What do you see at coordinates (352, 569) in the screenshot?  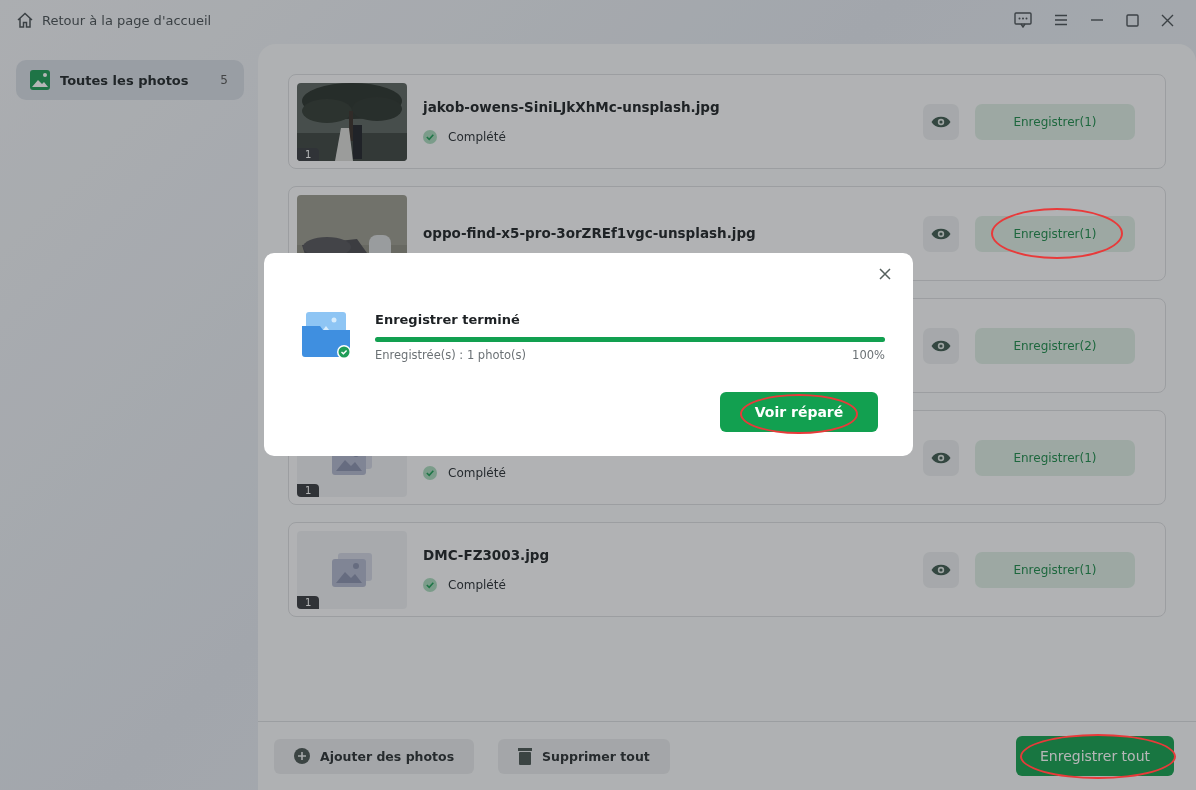 I see `image-icon` at bounding box center [352, 569].